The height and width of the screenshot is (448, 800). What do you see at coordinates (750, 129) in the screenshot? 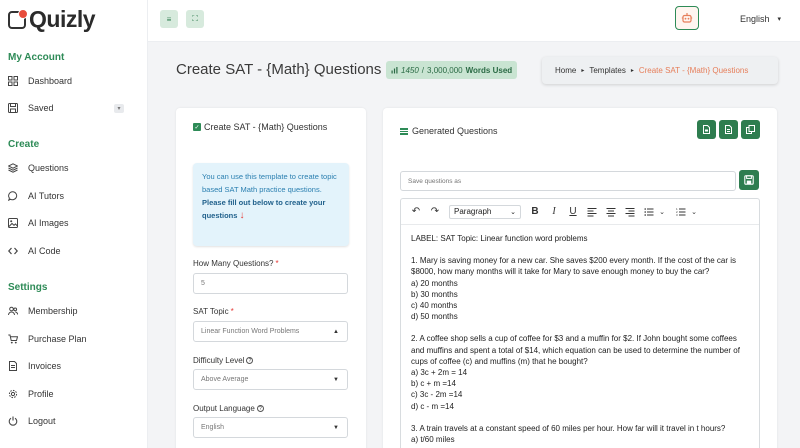
I see `copy-button` at bounding box center [750, 129].